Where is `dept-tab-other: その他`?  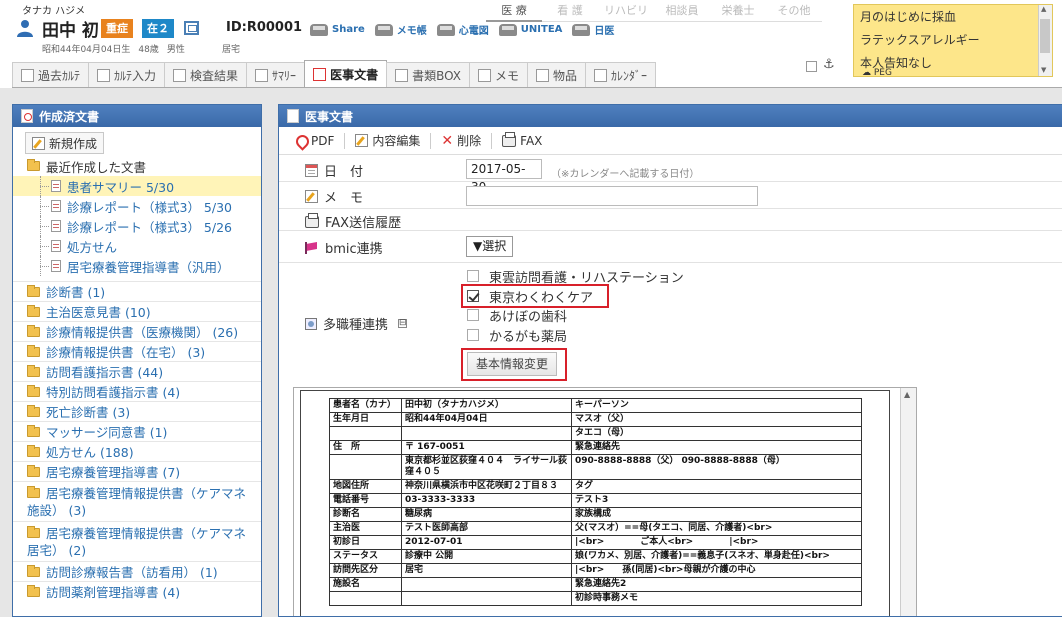 dept-tab-other: その他 is located at coordinates (794, 12).